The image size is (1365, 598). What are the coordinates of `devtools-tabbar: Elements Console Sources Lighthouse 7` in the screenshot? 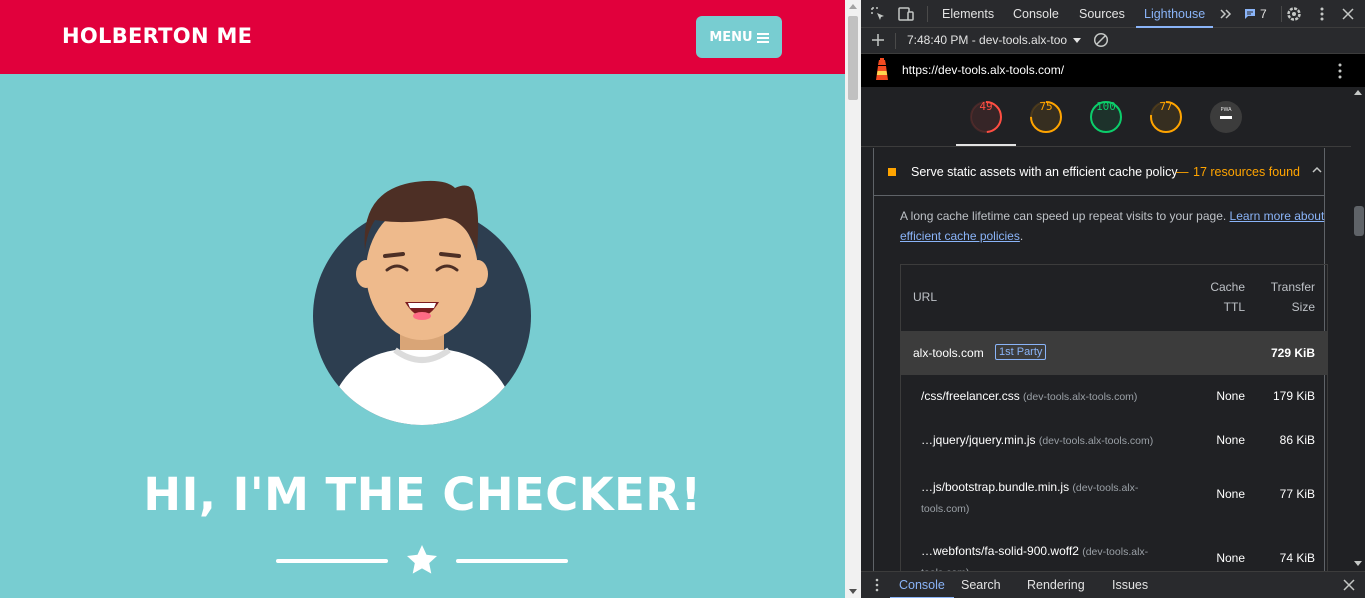 It's located at (1113, 14).